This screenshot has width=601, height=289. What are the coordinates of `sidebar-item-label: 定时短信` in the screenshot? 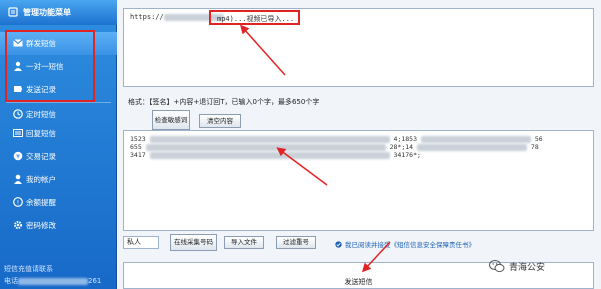 It's located at (41, 114).